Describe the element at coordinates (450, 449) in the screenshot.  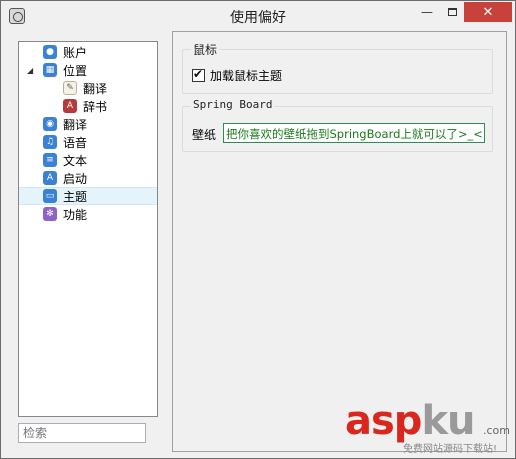
I see `watermark-subtitle: 免费网站源码下载站!` at that location.